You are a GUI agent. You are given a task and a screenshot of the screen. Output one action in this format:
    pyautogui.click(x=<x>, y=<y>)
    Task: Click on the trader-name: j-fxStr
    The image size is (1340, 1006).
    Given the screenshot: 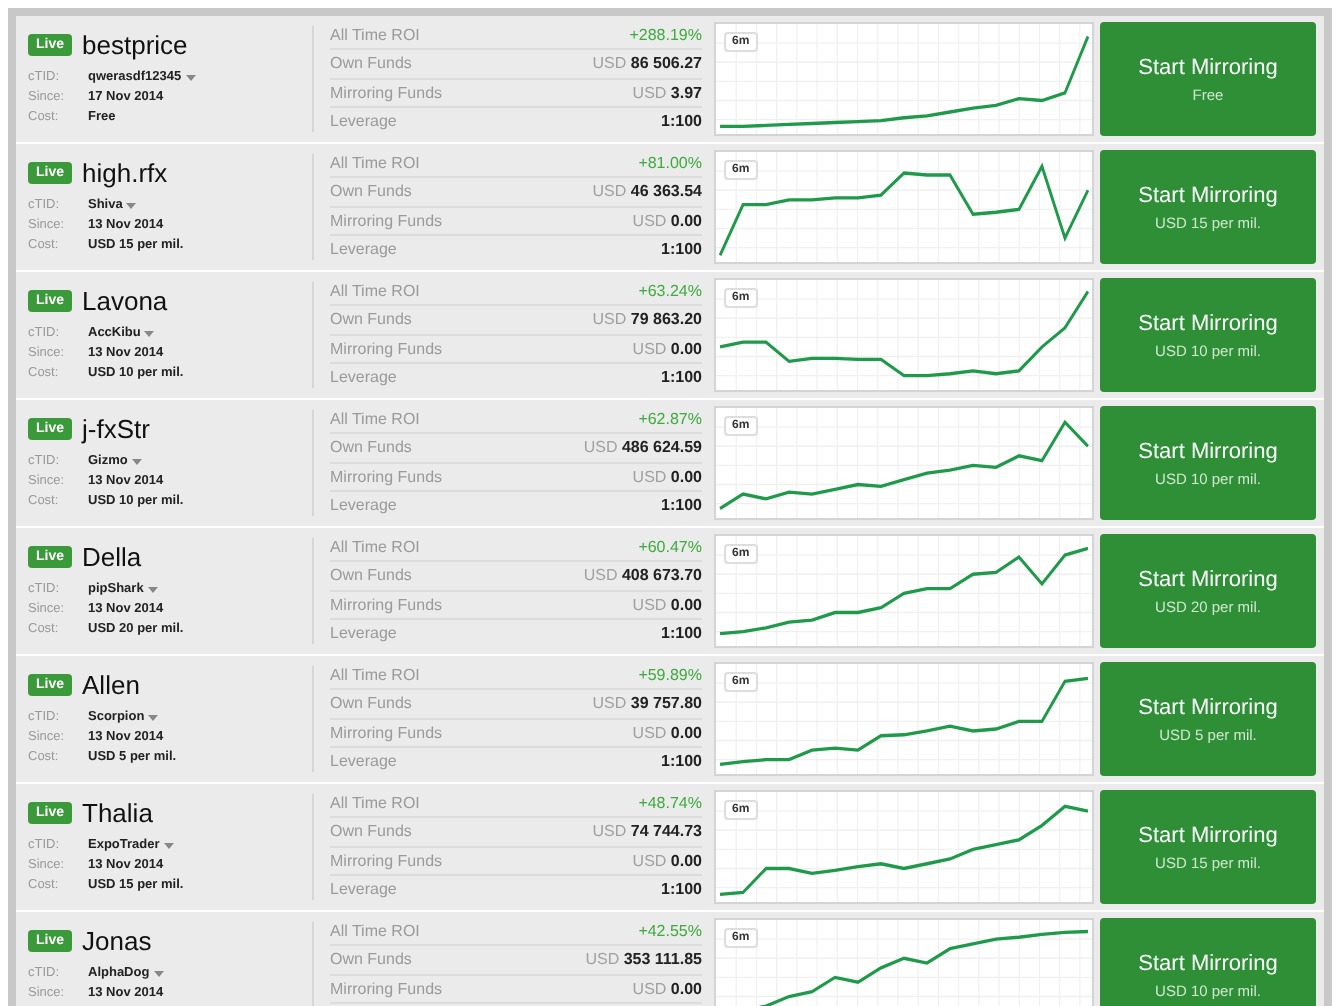 What is the action you would take?
    pyautogui.click(x=116, y=429)
    